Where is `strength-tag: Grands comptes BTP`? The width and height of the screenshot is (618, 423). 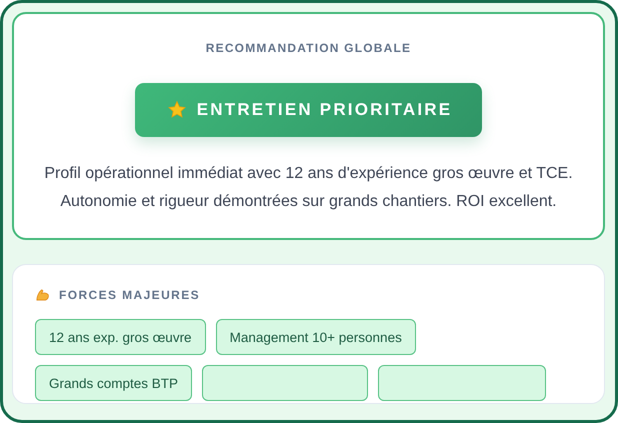 strength-tag: Grands comptes BTP is located at coordinates (113, 383).